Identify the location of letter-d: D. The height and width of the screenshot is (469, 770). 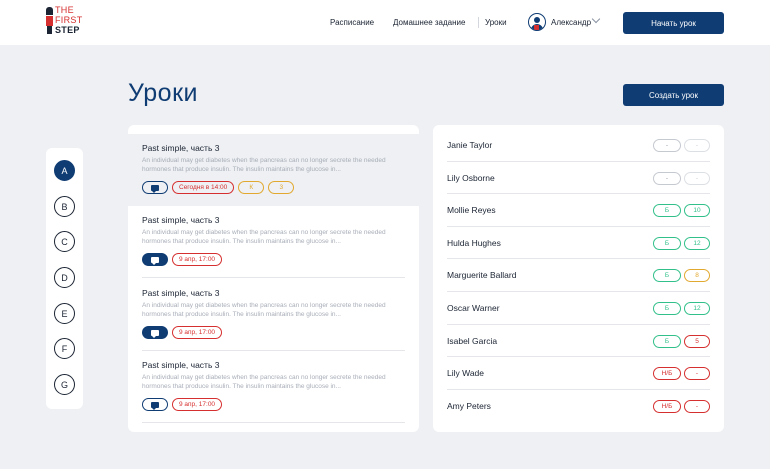
(64, 277).